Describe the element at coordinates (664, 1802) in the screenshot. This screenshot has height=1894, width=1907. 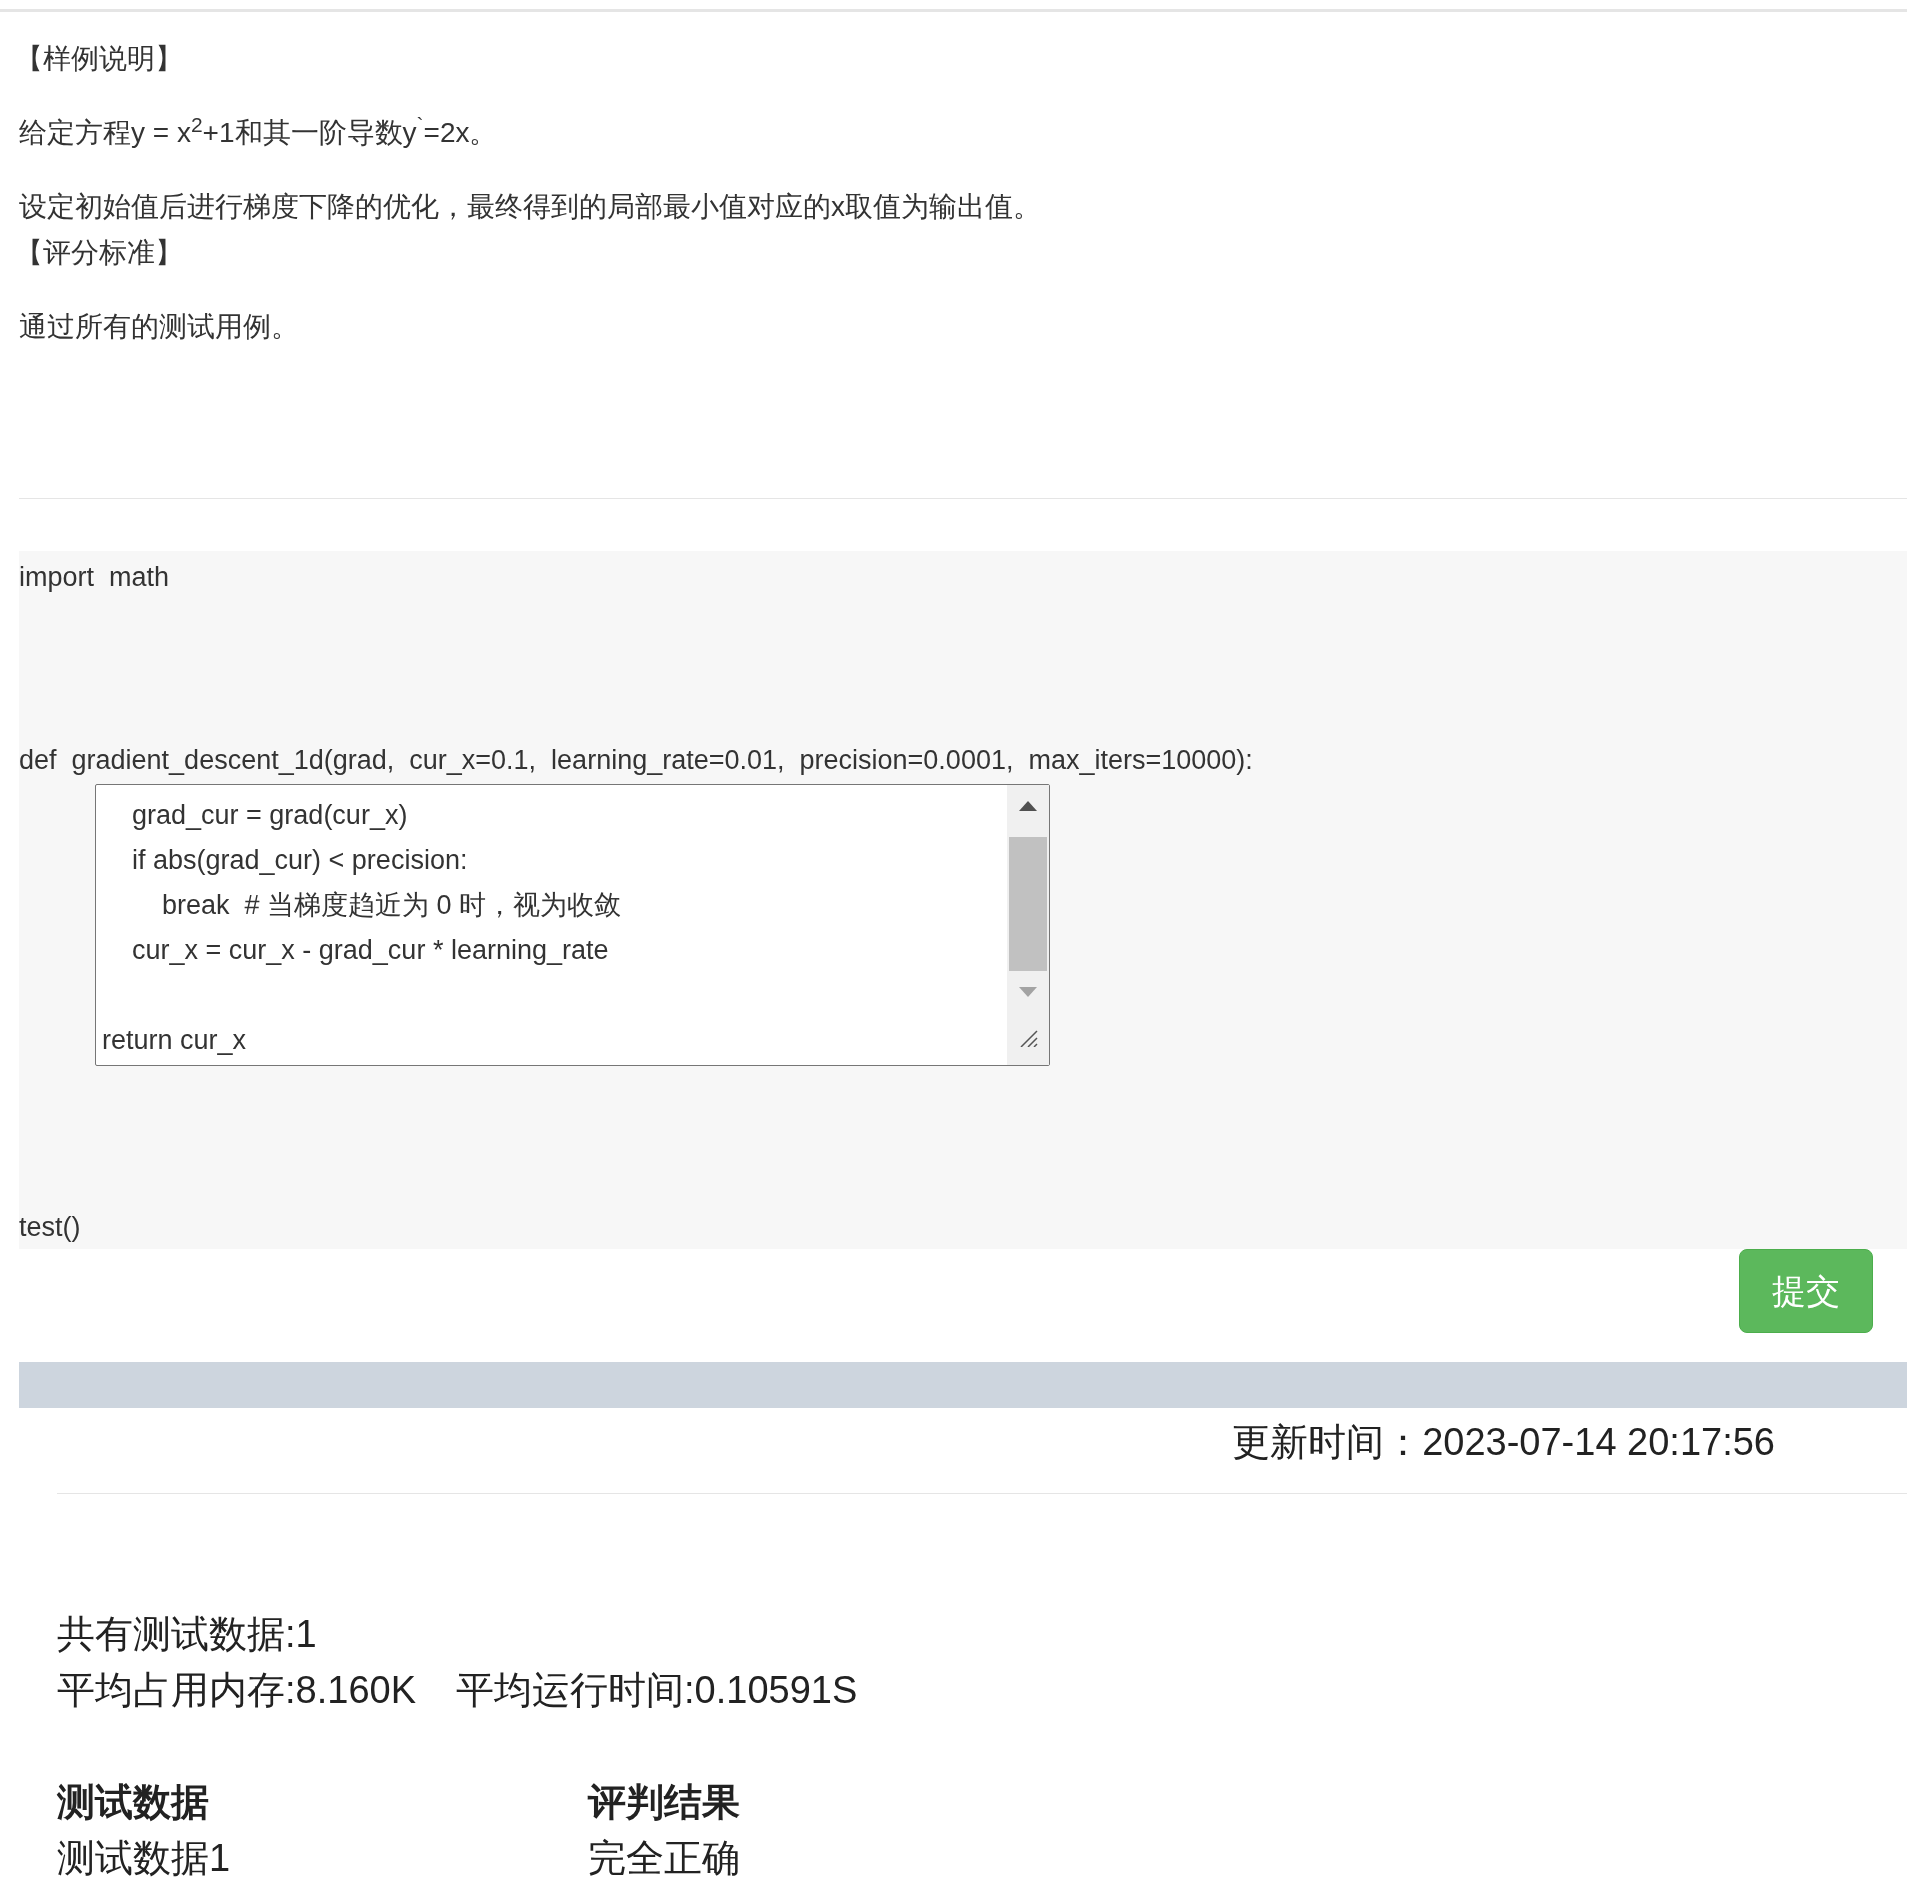
I see `column-header: 评判结果` at that location.